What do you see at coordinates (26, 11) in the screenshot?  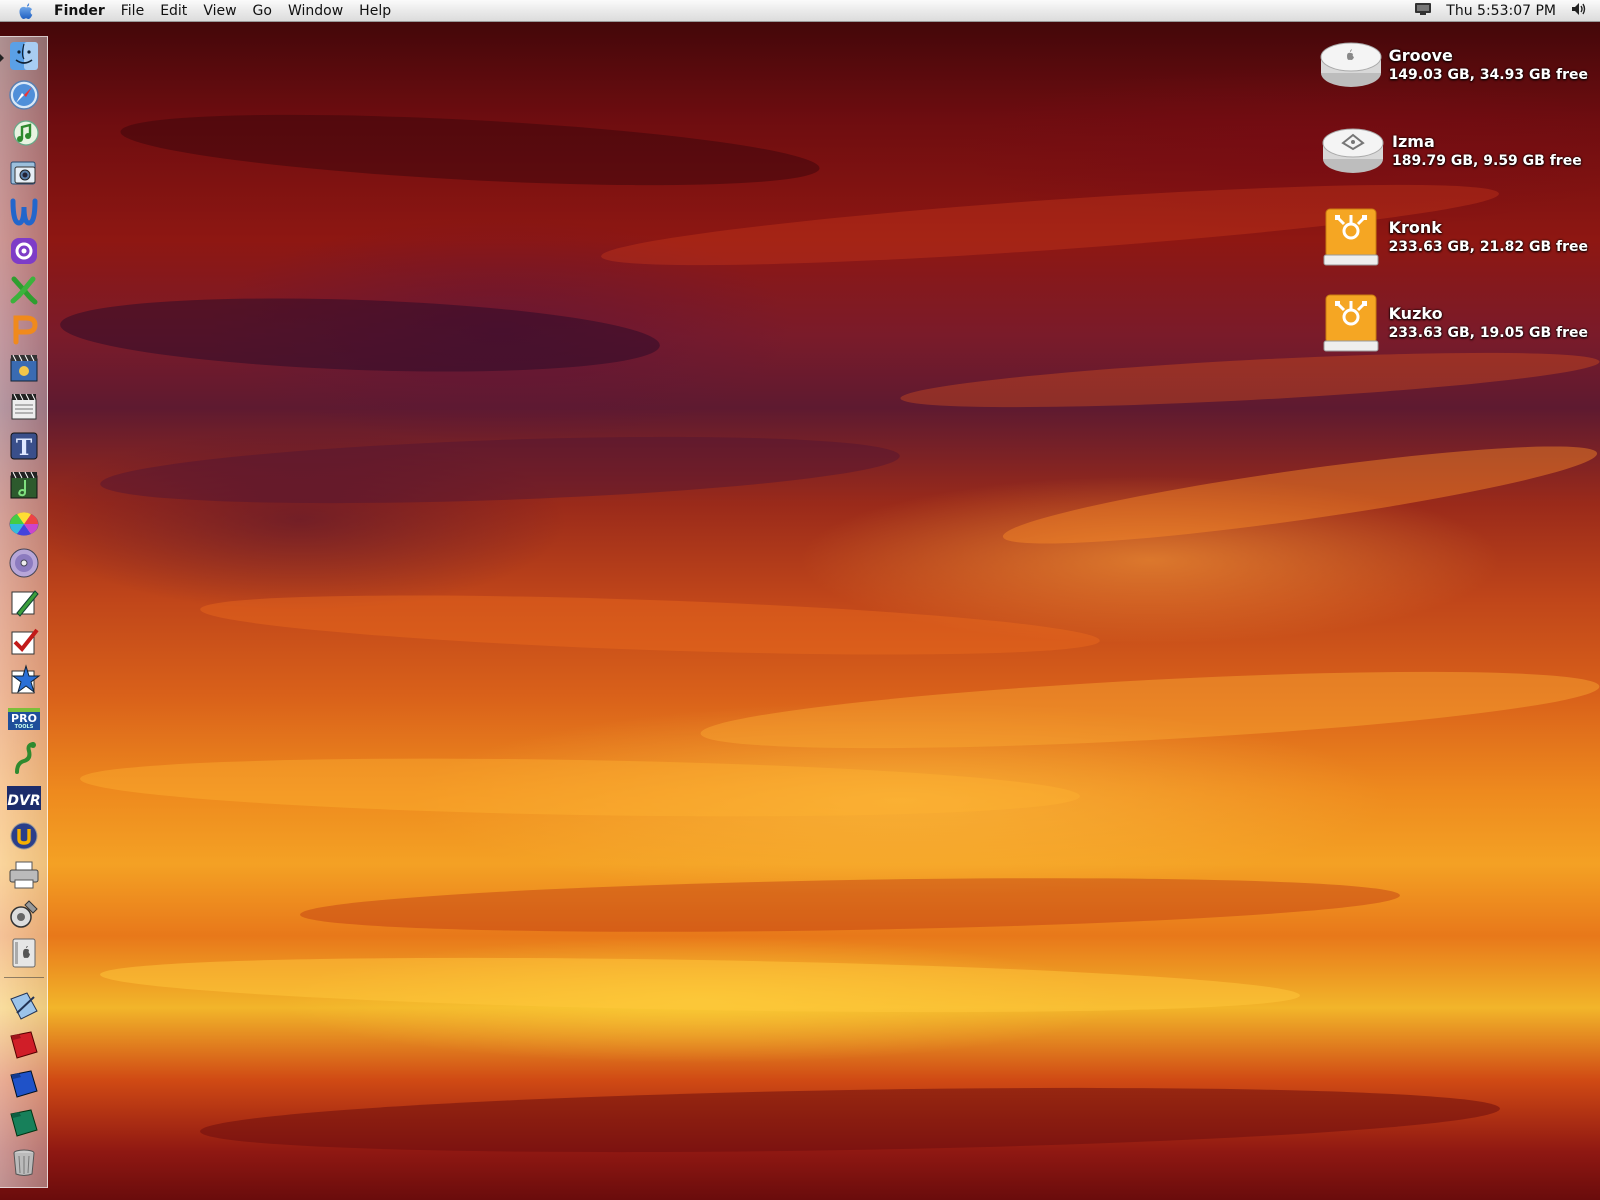 I see `apple-menu-icon` at bounding box center [26, 11].